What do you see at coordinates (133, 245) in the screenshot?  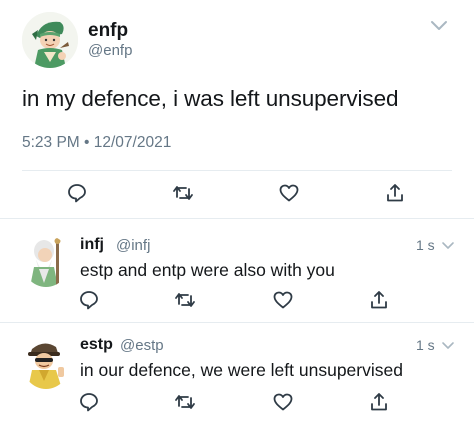 I see `user-handle: @infj` at bounding box center [133, 245].